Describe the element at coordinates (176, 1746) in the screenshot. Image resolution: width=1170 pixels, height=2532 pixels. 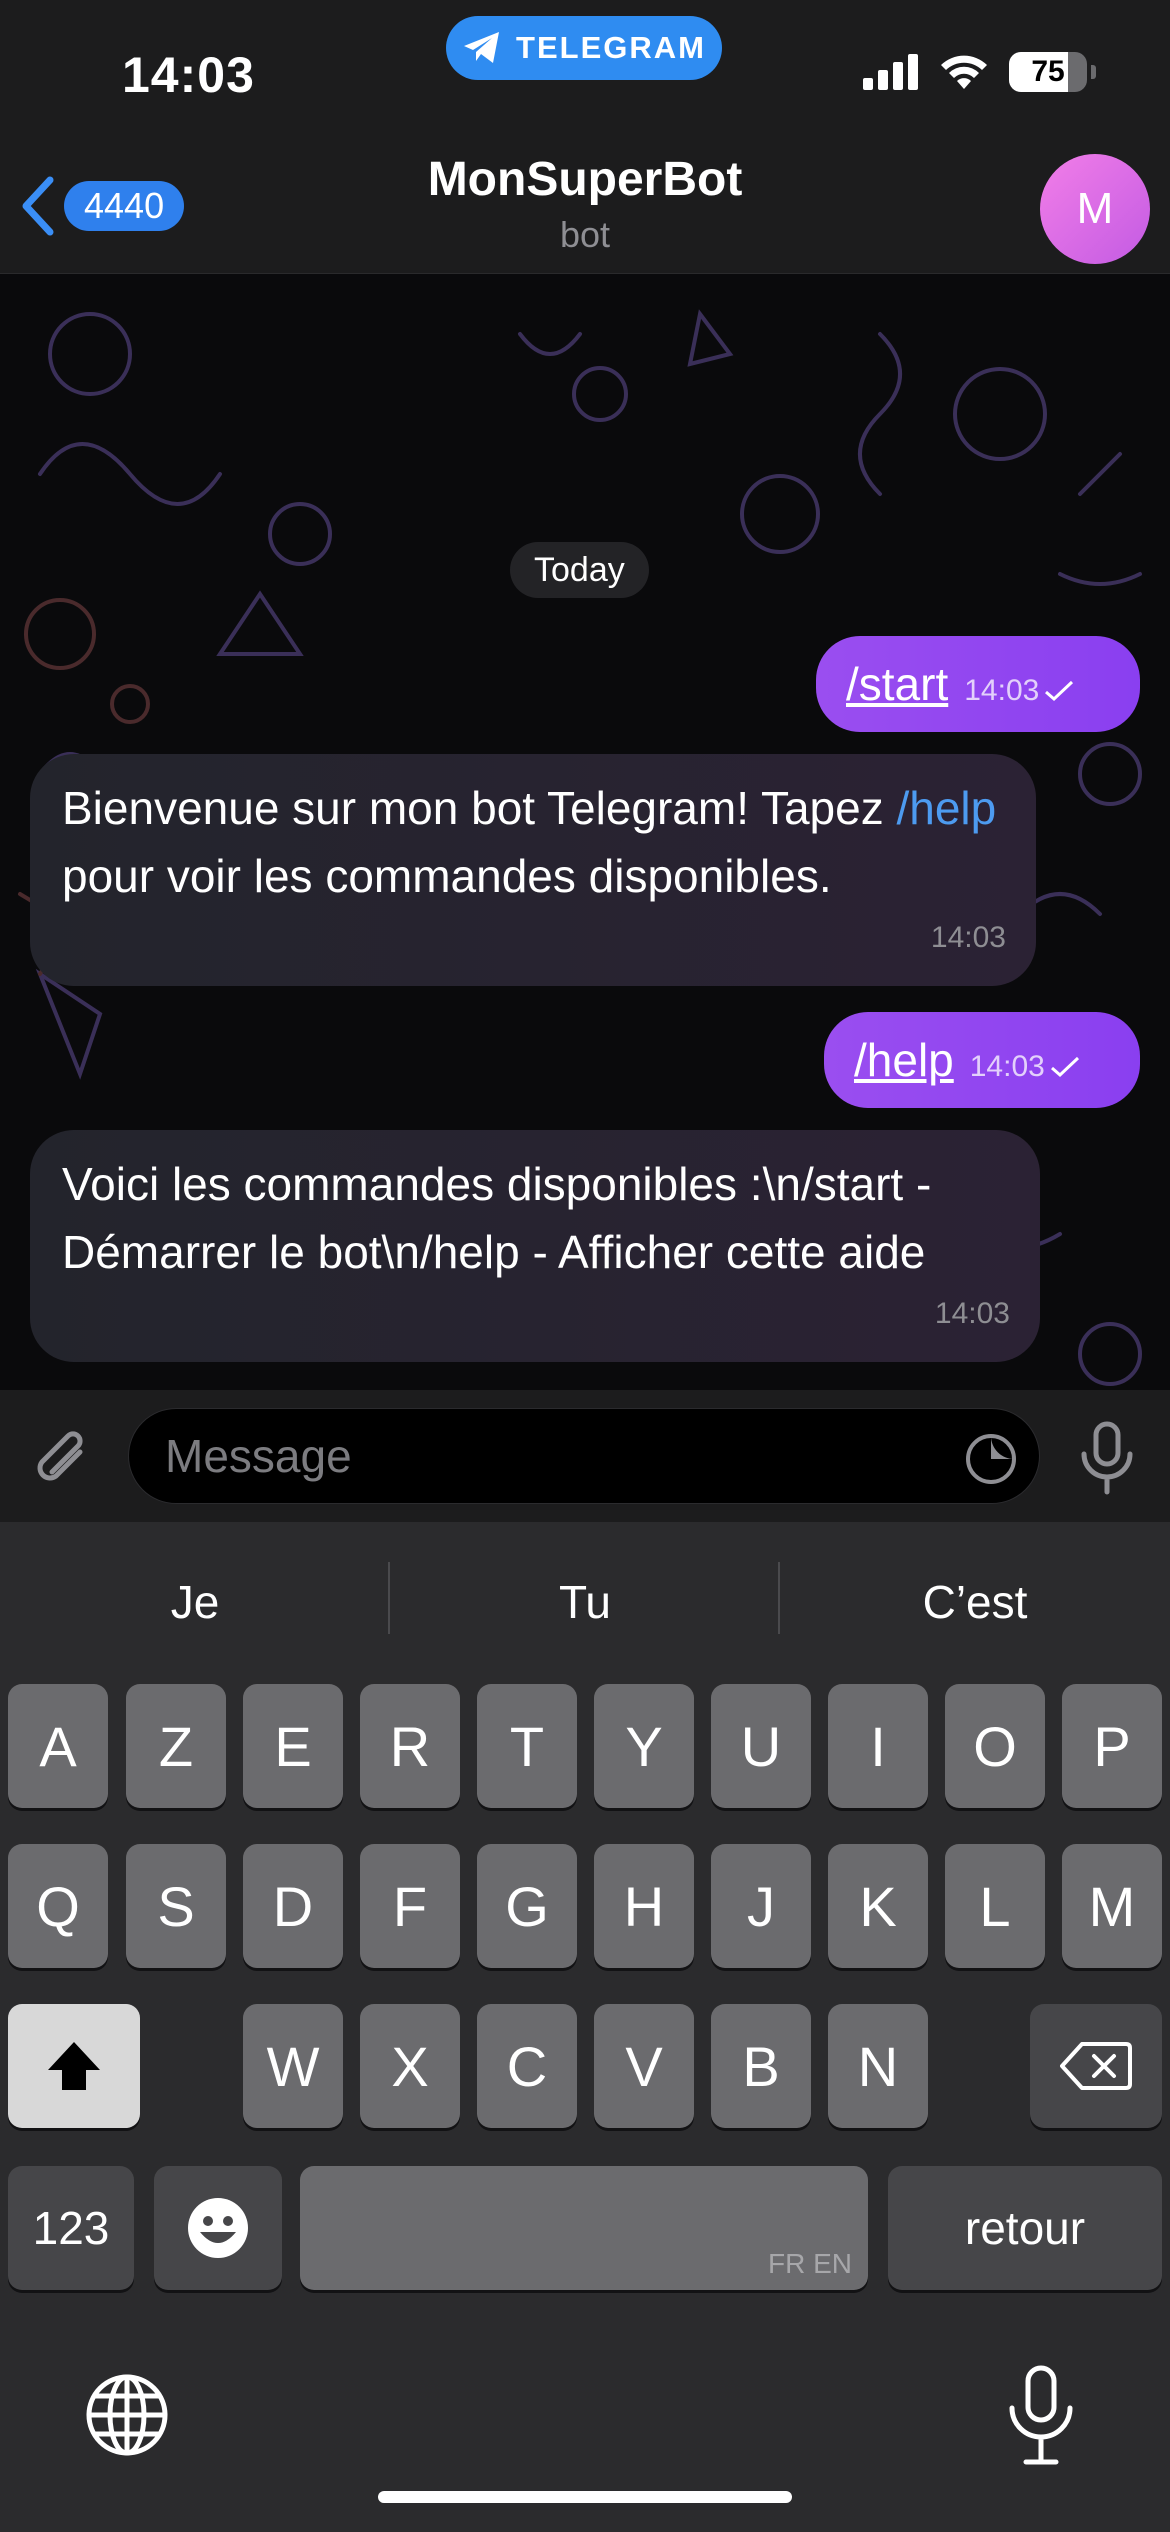
I see `key-z: Z` at that location.